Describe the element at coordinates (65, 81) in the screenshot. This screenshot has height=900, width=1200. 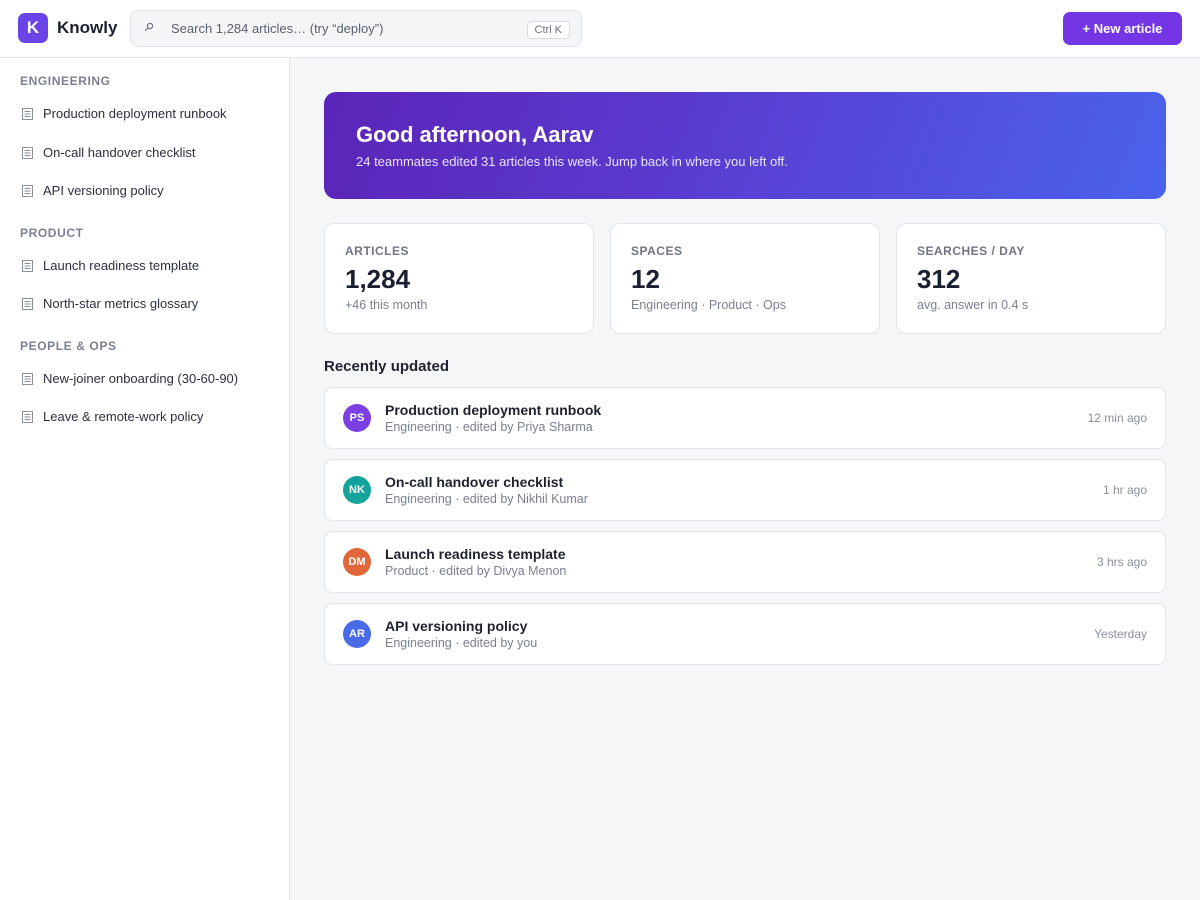
I see `sidebar-section-title: ENGINEERING` at that location.